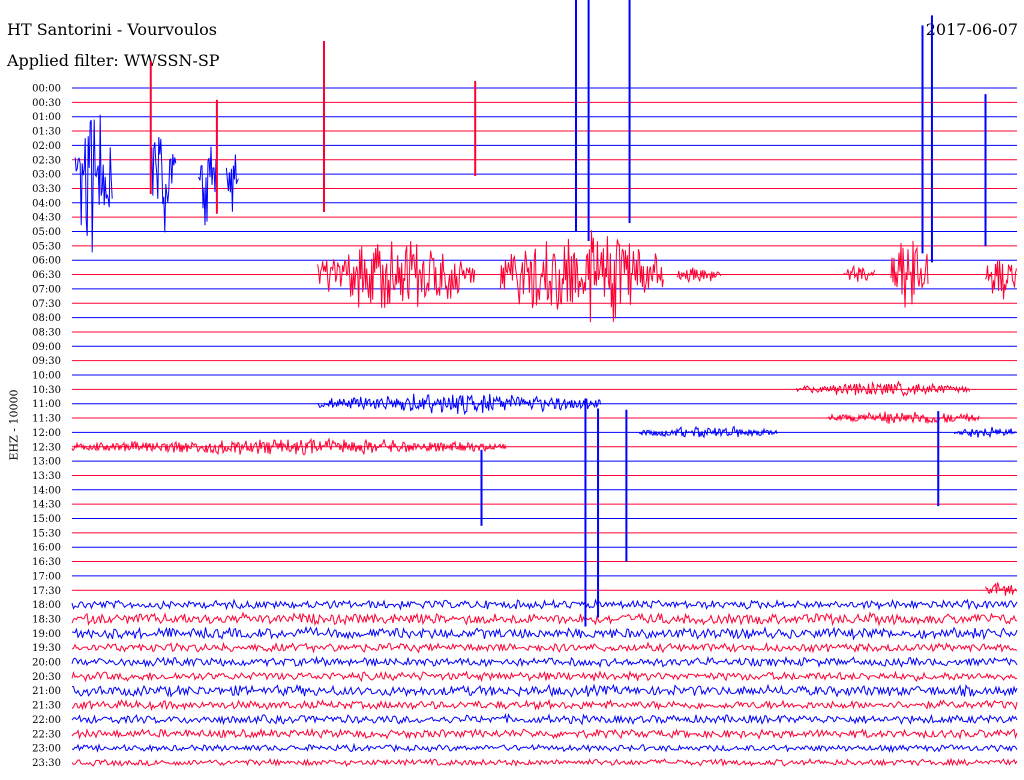 This screenshot has height=780, width=1024. Describe the element at coordinates (46, 89) in the screenshot. I see `row-time-label: 00:00` at that location.